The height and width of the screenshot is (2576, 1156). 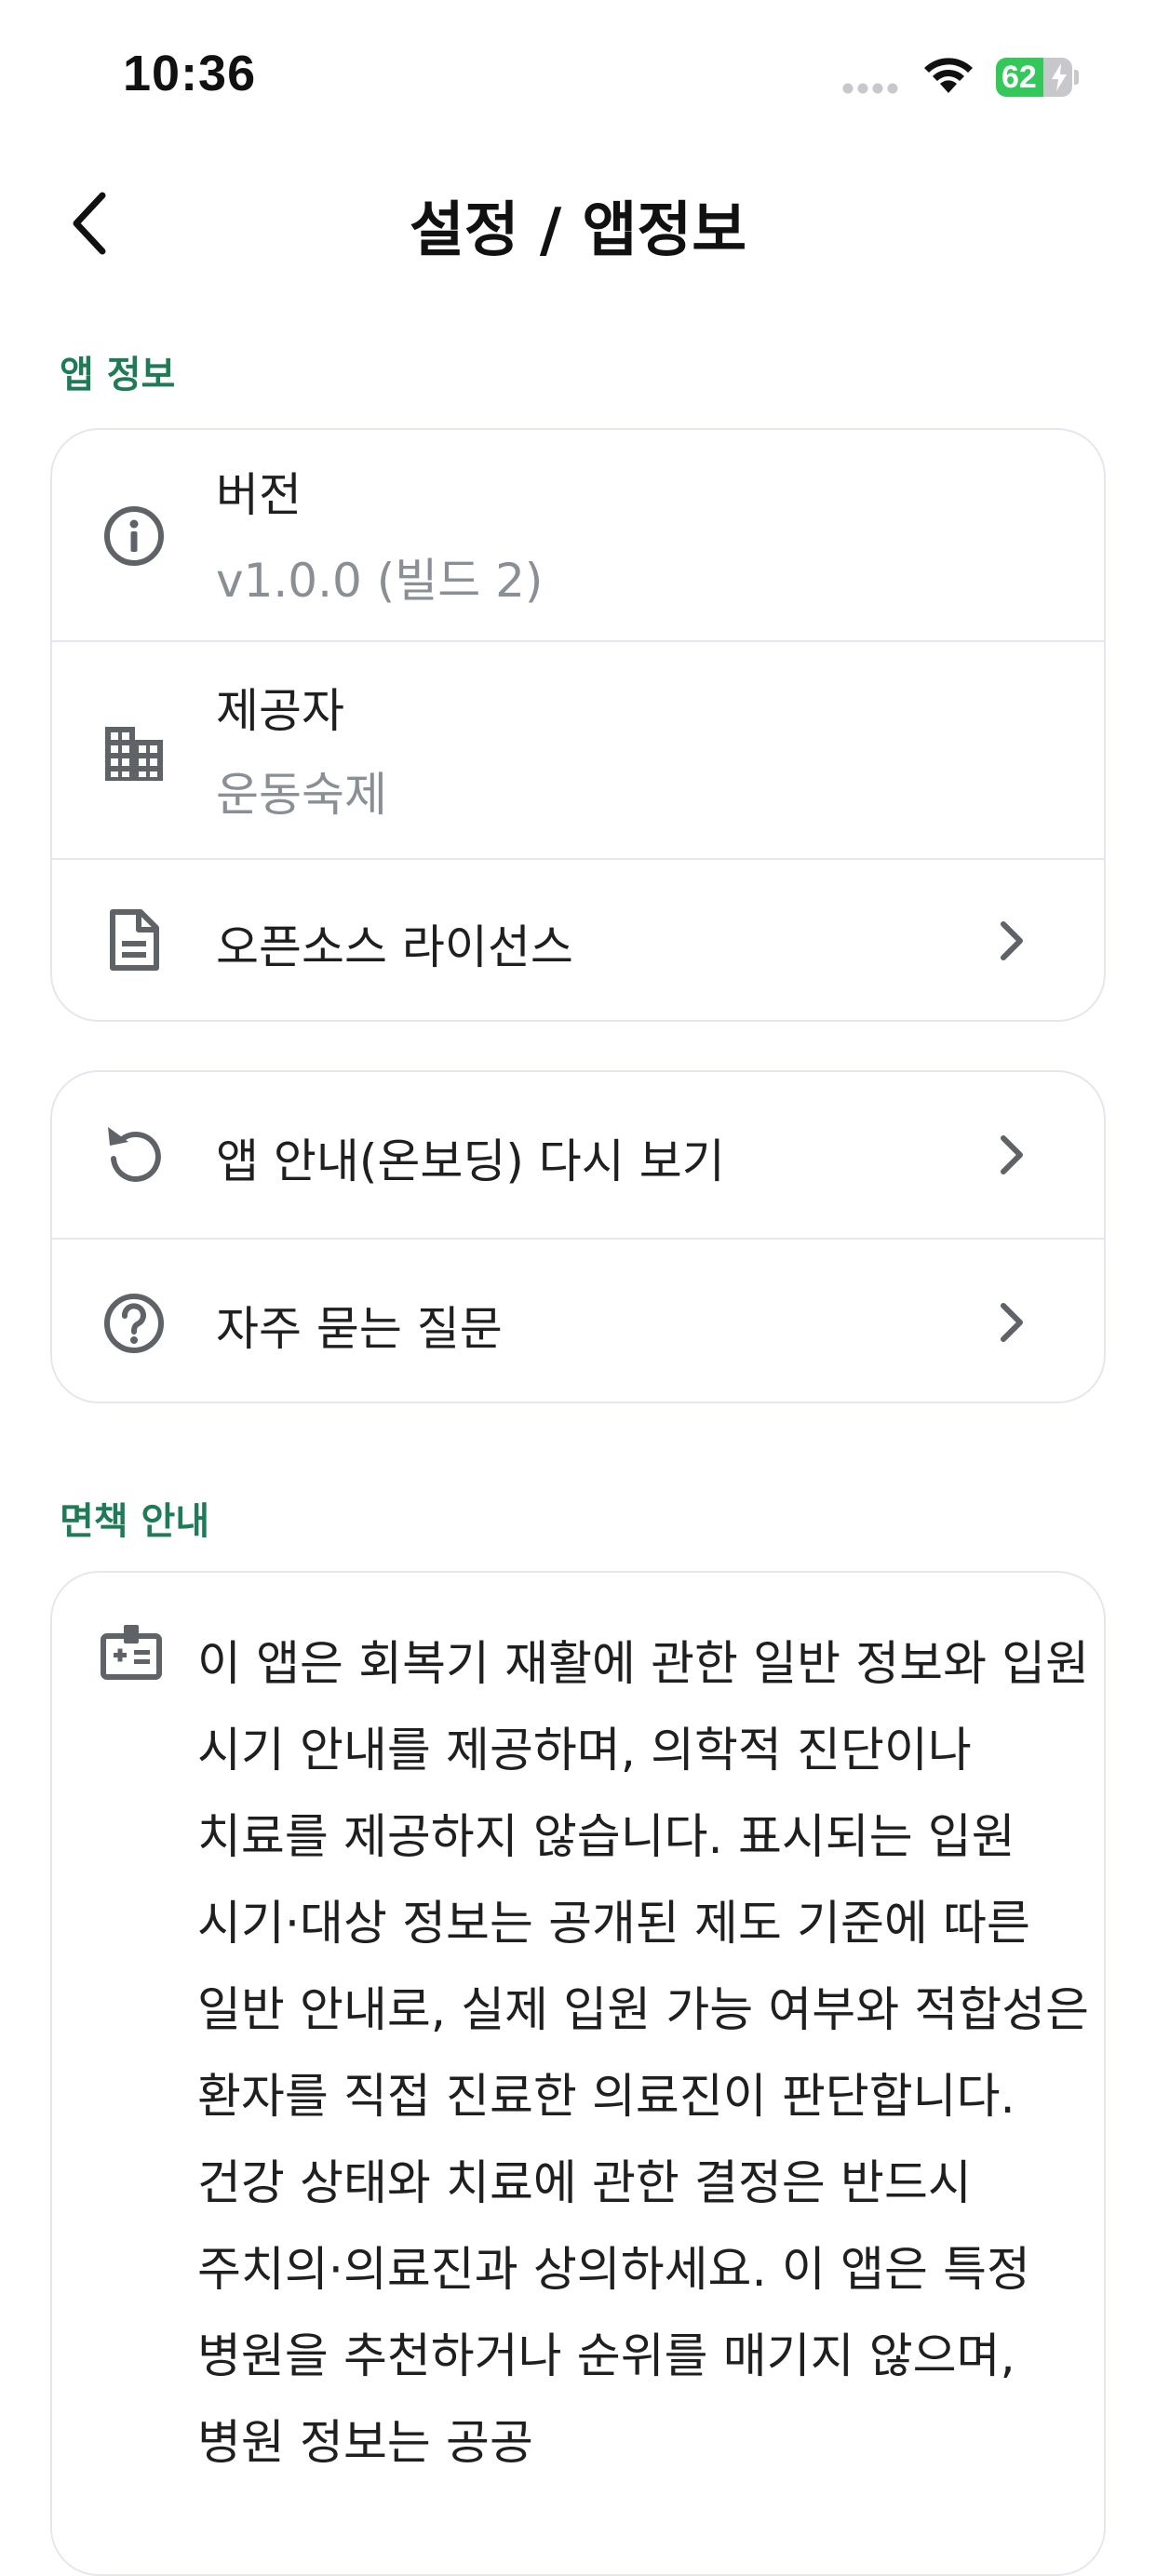 I want to click on document-icon, so click(x=134, y=939).